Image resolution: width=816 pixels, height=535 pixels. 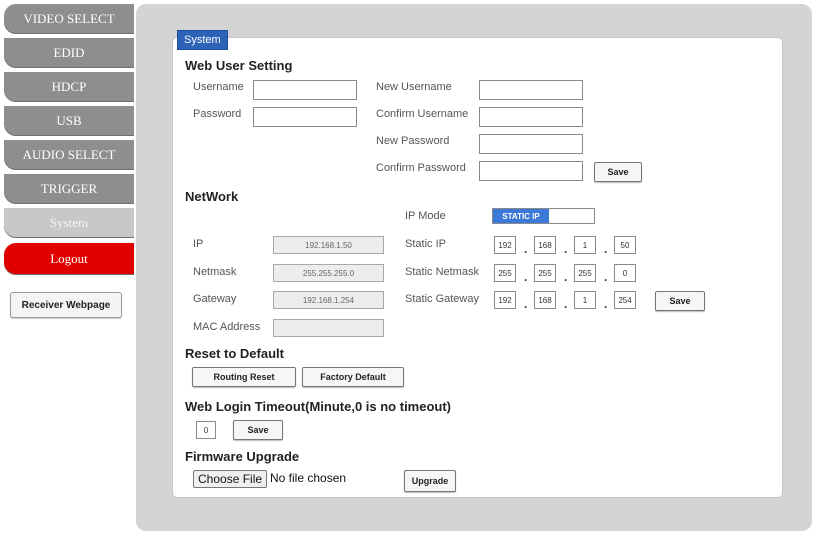 I want to click on static-netmask-octet-3: 255, so click(x=585, y=273).